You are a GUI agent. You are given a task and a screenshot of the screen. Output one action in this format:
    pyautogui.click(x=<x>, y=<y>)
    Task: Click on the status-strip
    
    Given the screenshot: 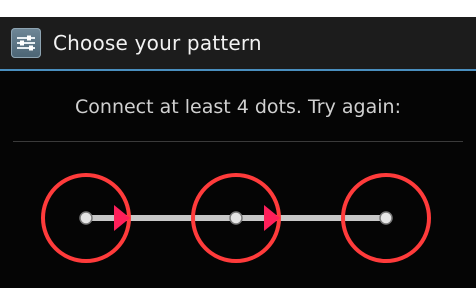 What is the action you would take?
    pyautogui.click(x=238, y=8)
    